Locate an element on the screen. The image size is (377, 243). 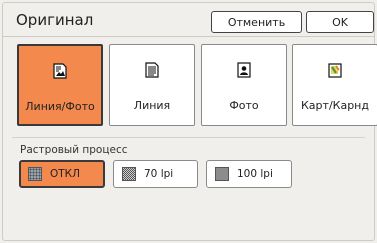
dialog-title: Оригинал is located at coordinates (55, 20).